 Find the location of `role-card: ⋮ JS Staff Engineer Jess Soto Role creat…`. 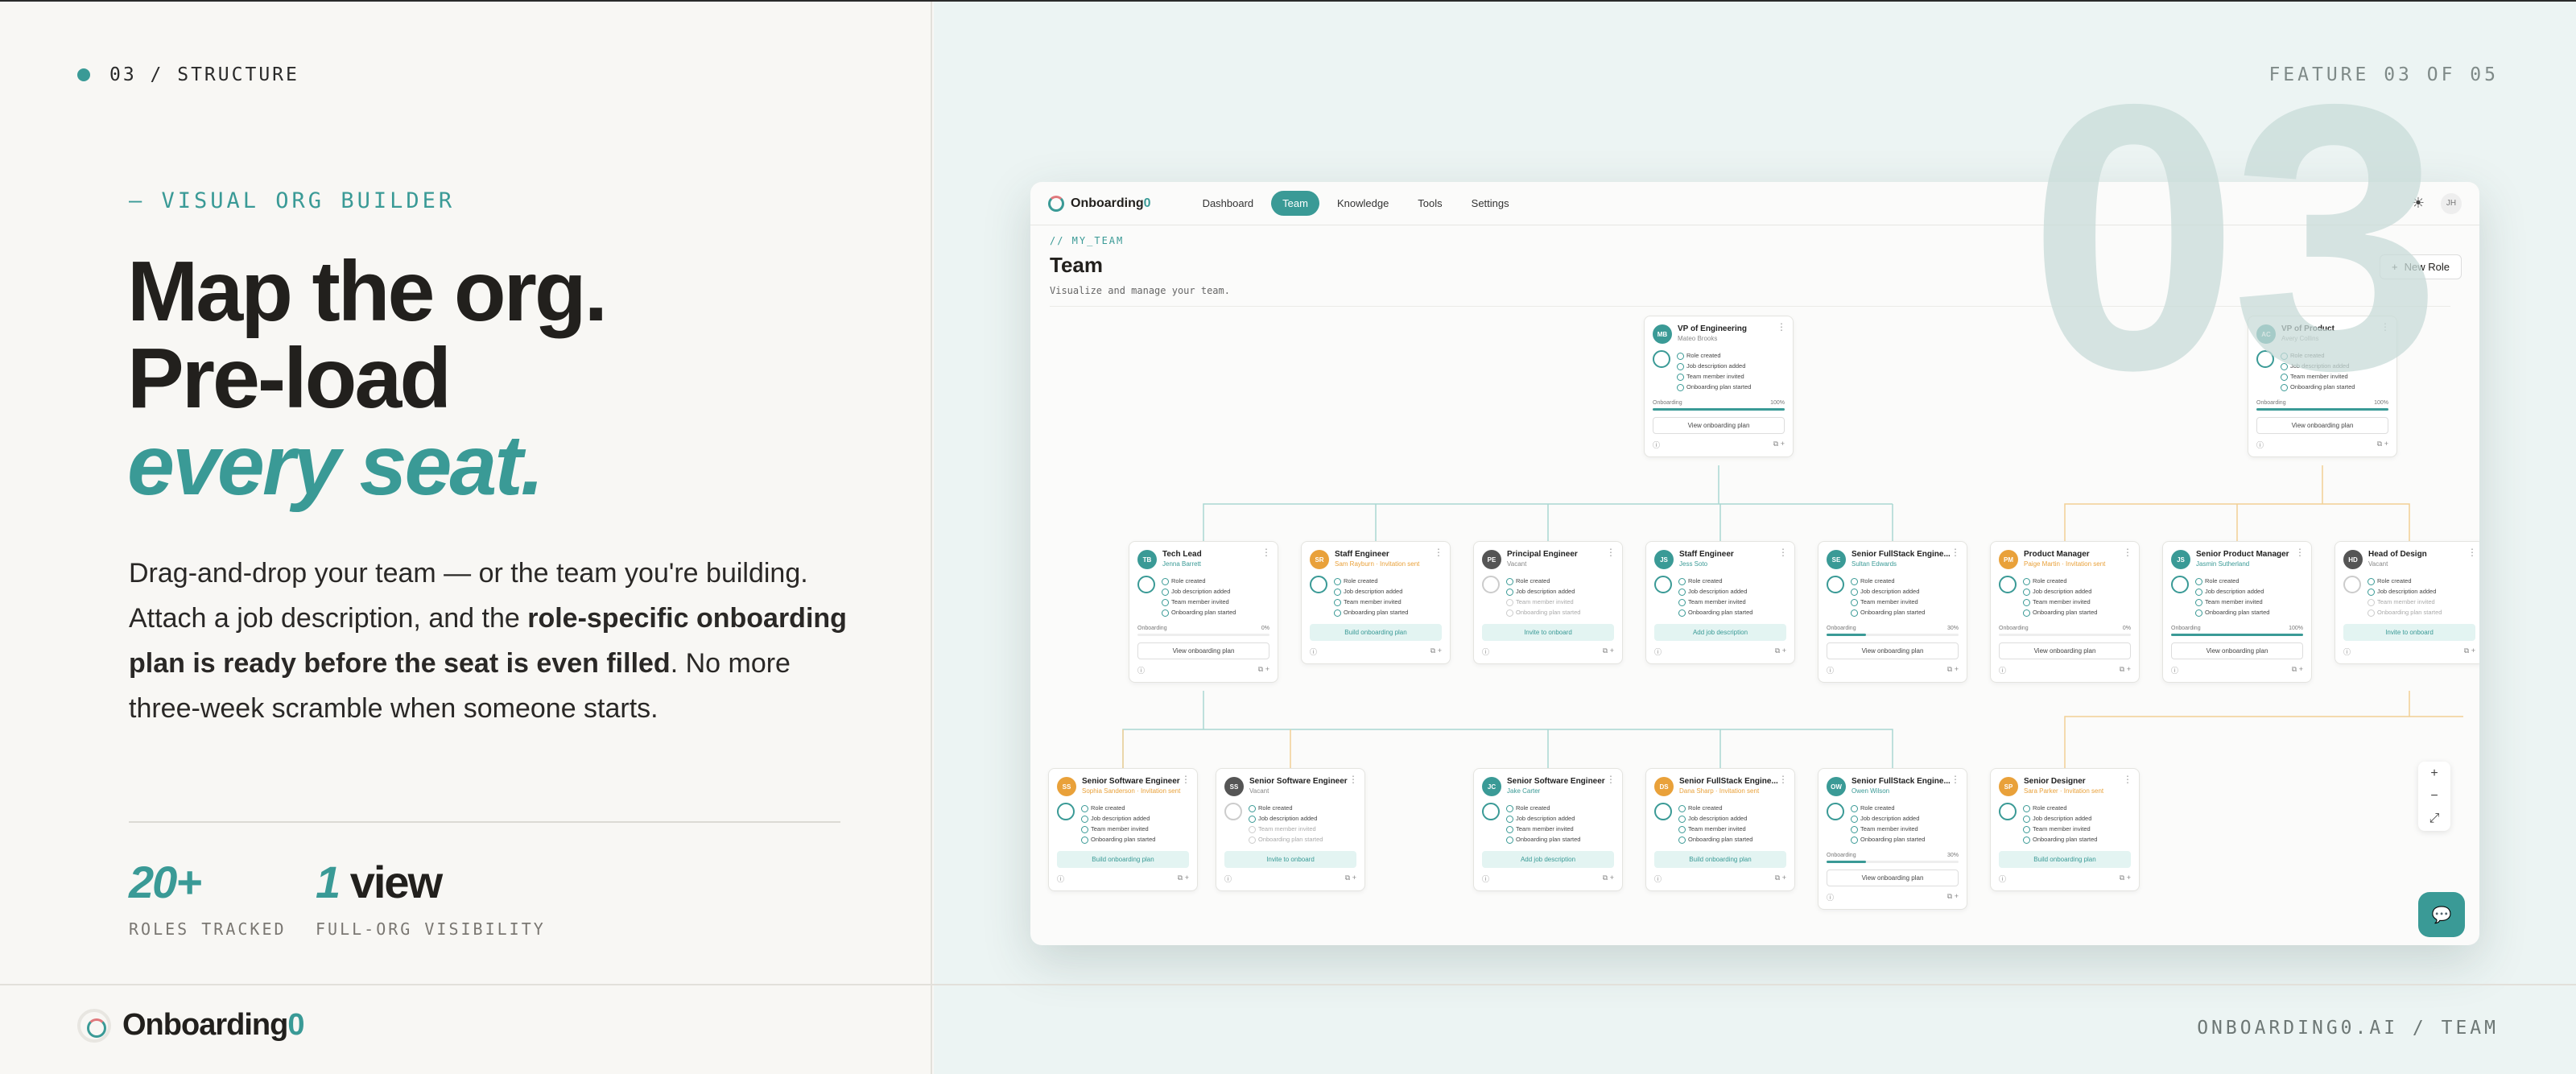

role-card: ⋮ JS Staff Engineer Jess Soto Role creat… is located at coordinates (1720, 602).